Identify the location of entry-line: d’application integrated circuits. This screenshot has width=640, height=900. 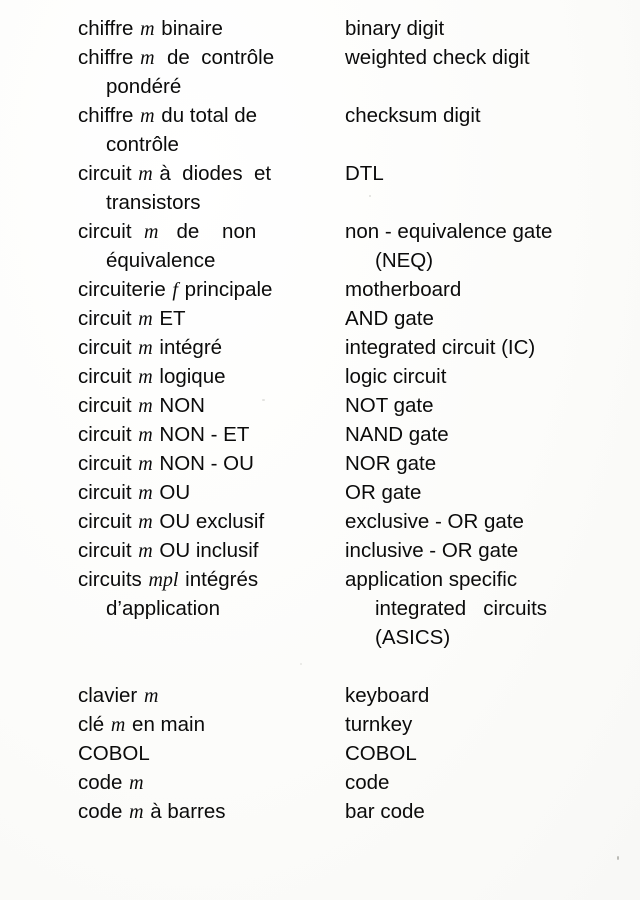
(320, 608).